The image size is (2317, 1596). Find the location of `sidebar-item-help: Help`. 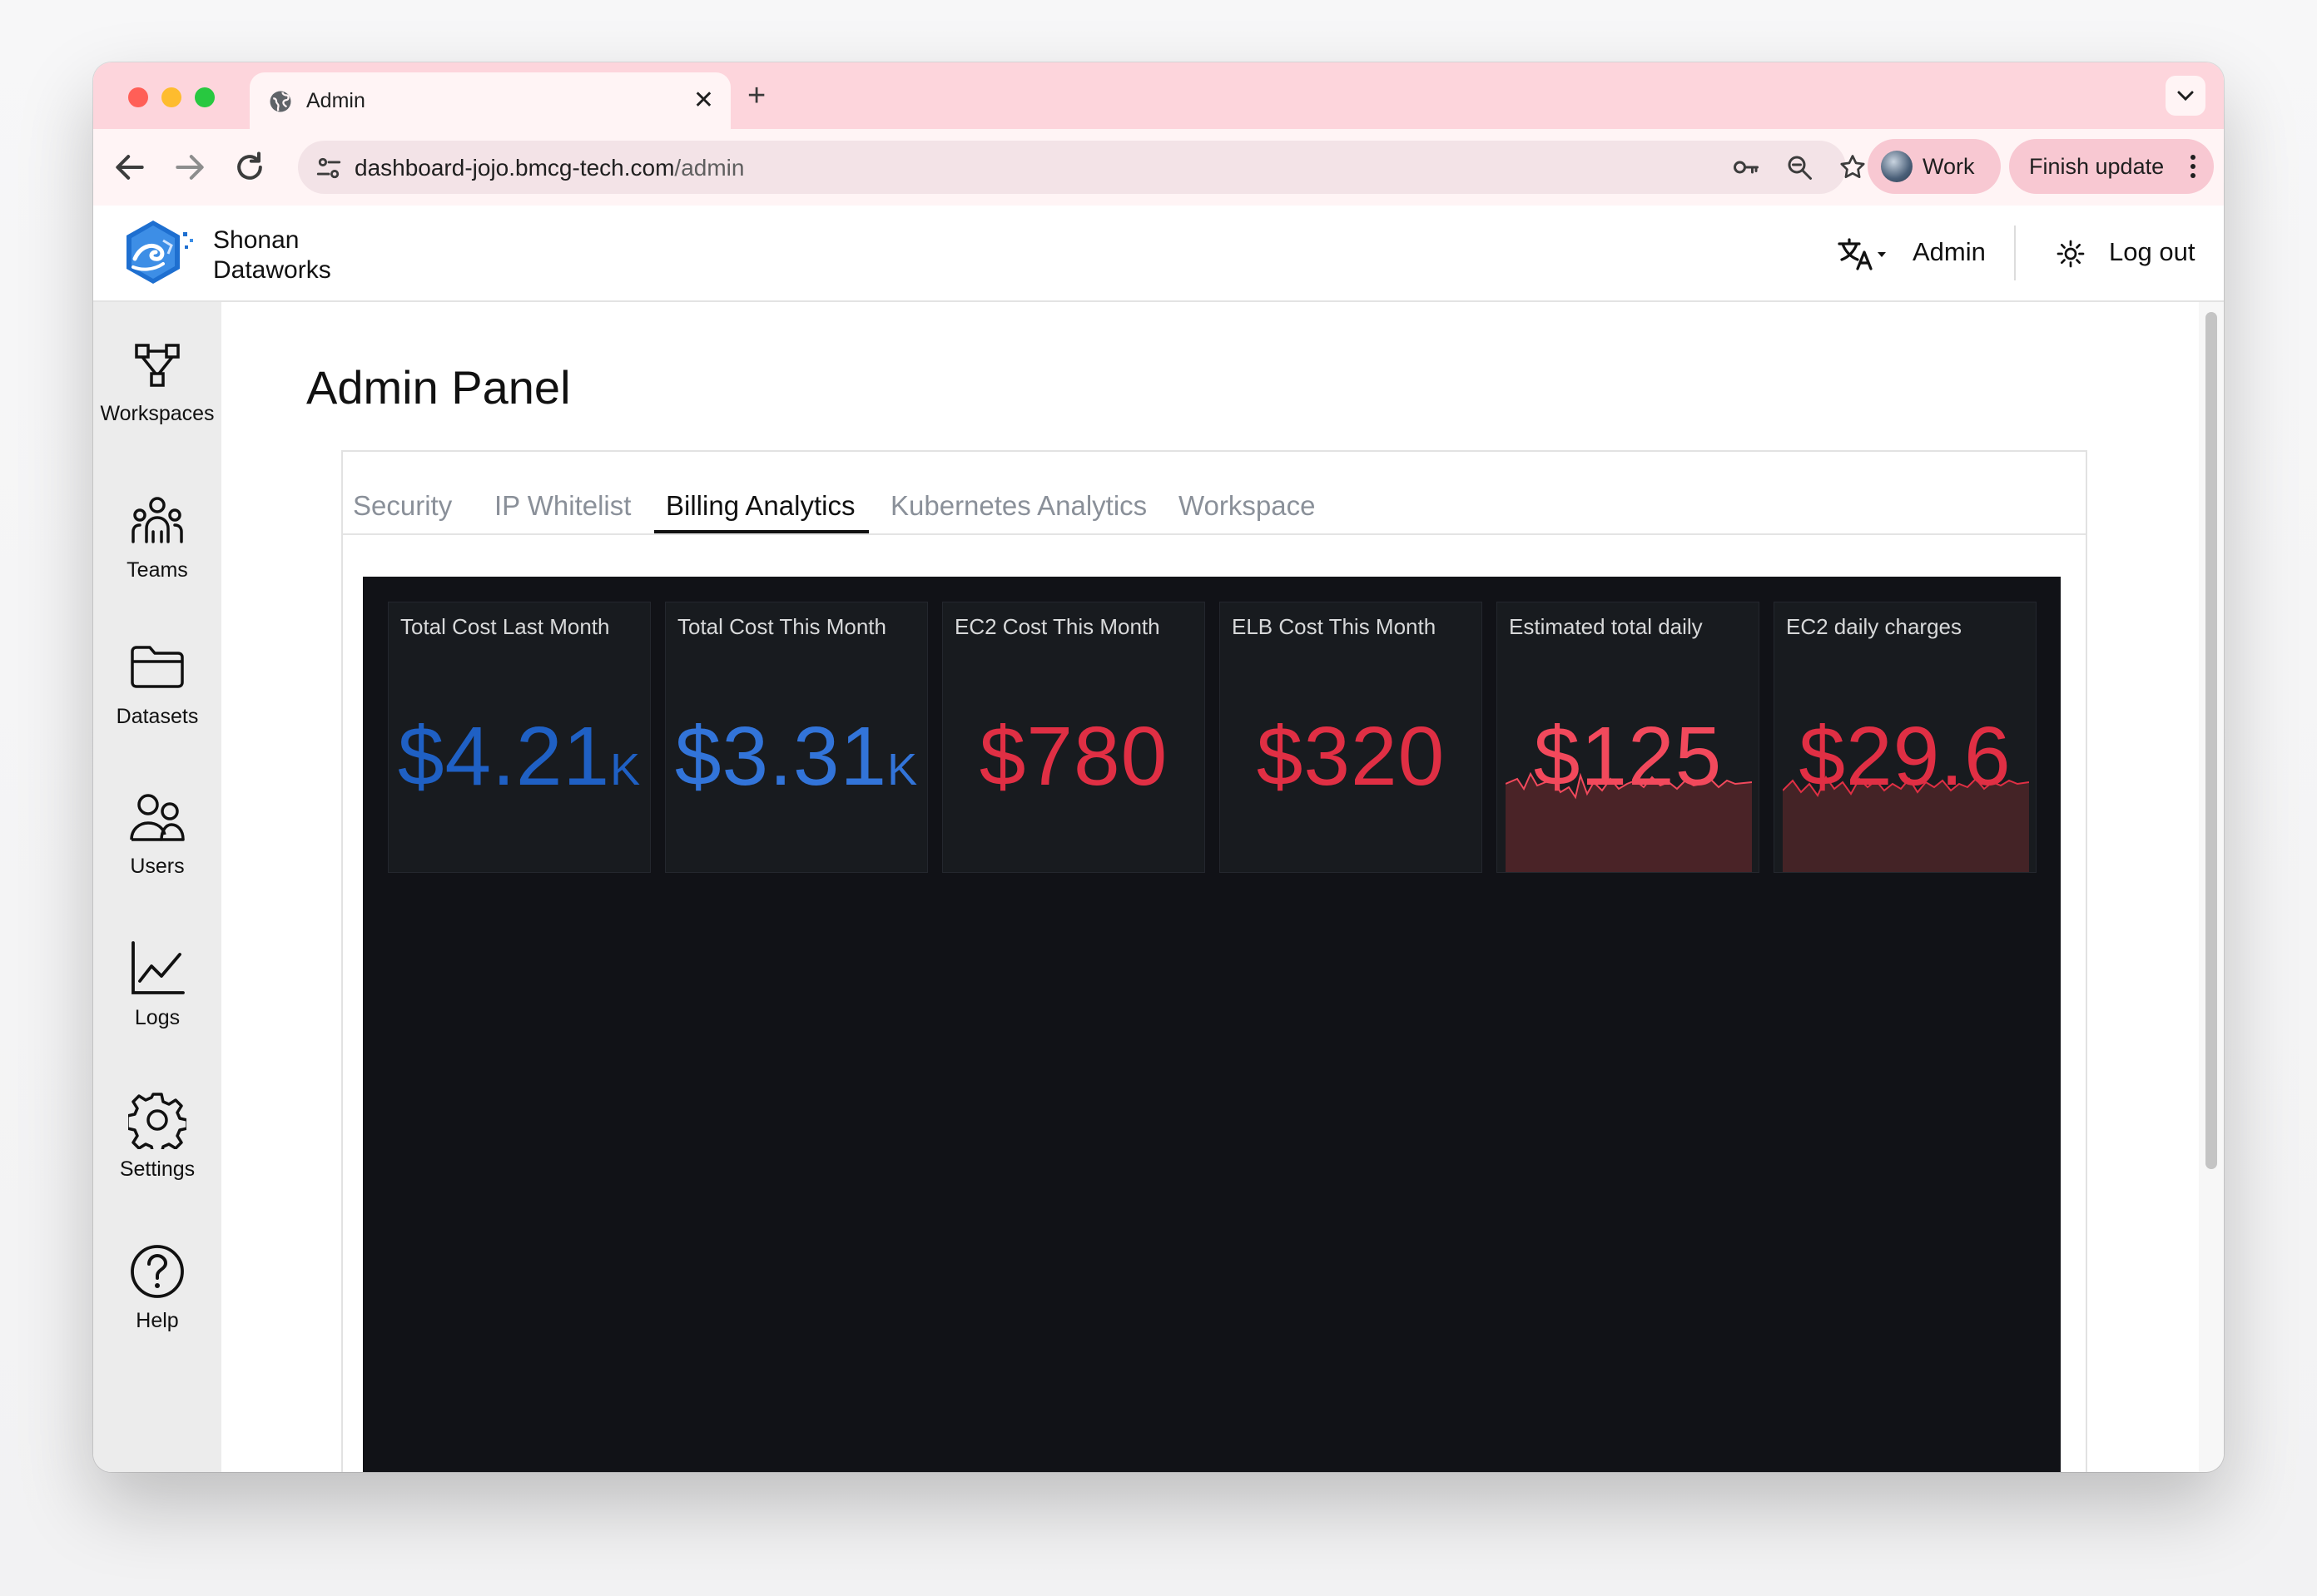

sidebar-item-help: Help is located at coordinates (157, 1287).